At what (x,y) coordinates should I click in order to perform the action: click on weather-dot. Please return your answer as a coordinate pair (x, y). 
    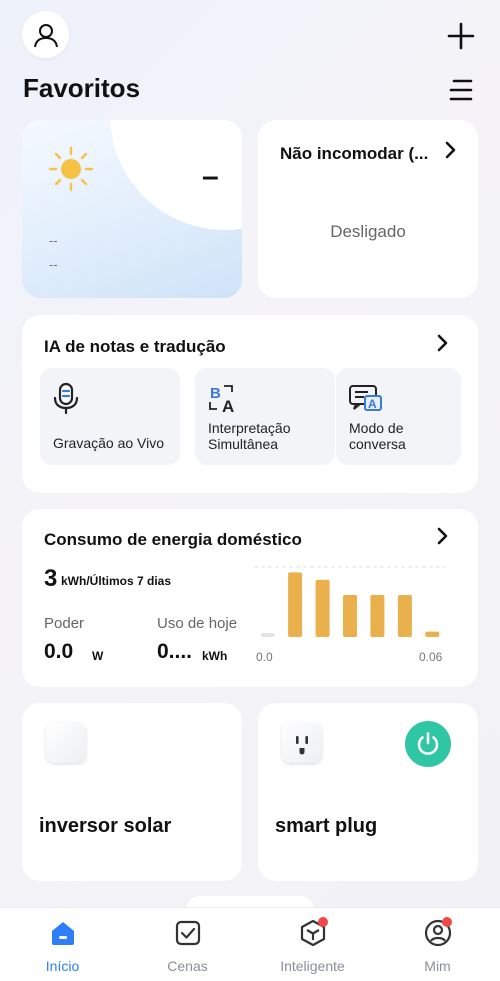
    Looking at the image, I should click on (178, 214).